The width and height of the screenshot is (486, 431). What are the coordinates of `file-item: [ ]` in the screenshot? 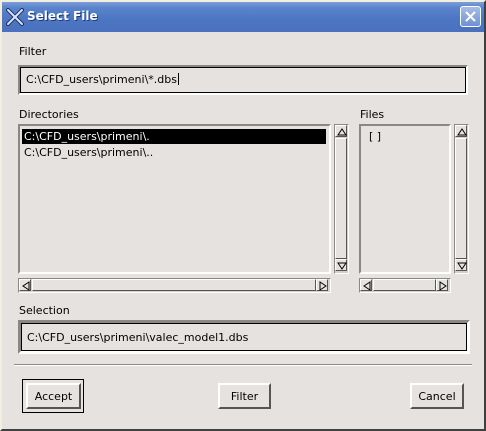 It's located at (405, 136).